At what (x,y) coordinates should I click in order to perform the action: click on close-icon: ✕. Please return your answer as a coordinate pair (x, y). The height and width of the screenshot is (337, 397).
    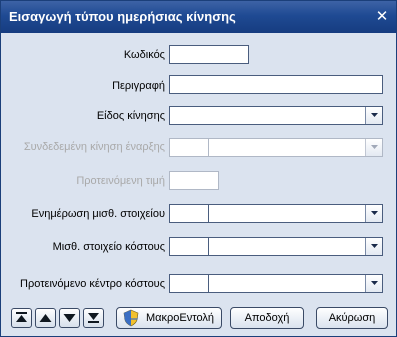
    Looking at the image, I should click on (382, 17).